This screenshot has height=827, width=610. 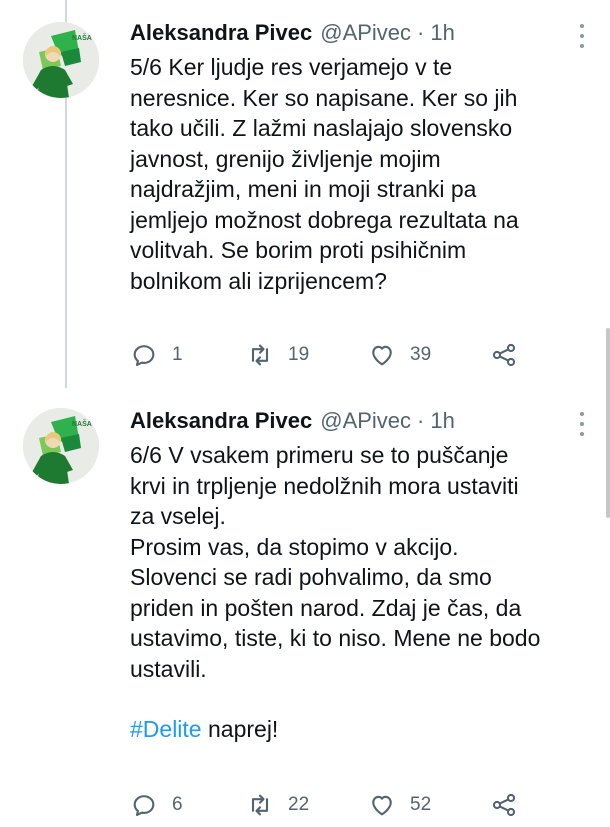 What do you see at coordinates (240, 729) in the screenshot?
I see `hashtag-suffix: naprej!` at bounding box center [240, 729].